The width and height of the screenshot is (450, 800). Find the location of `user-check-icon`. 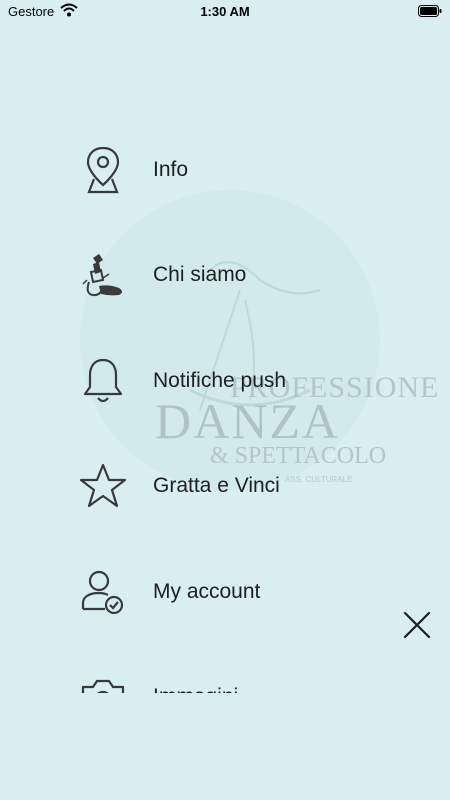

user-check-icon is located at coordinates (103, 592).